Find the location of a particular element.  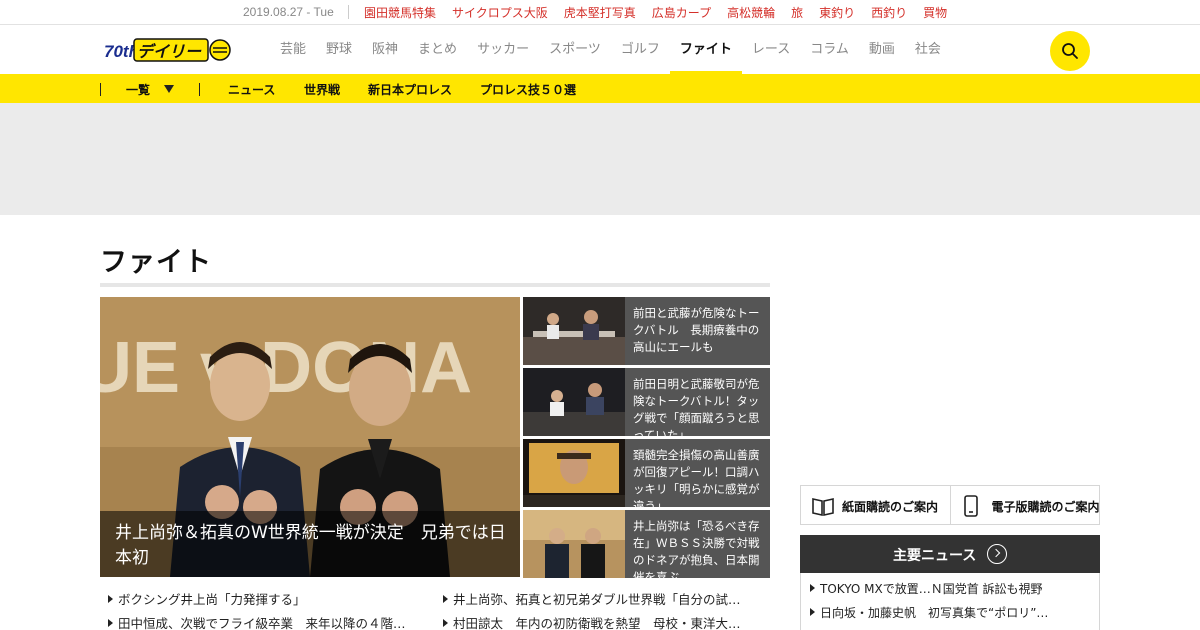

hero-headline: 井上尚弥＆拓真のW世界統一戦が決定 兄弟では日本初 is located at coordinates (312, 546).